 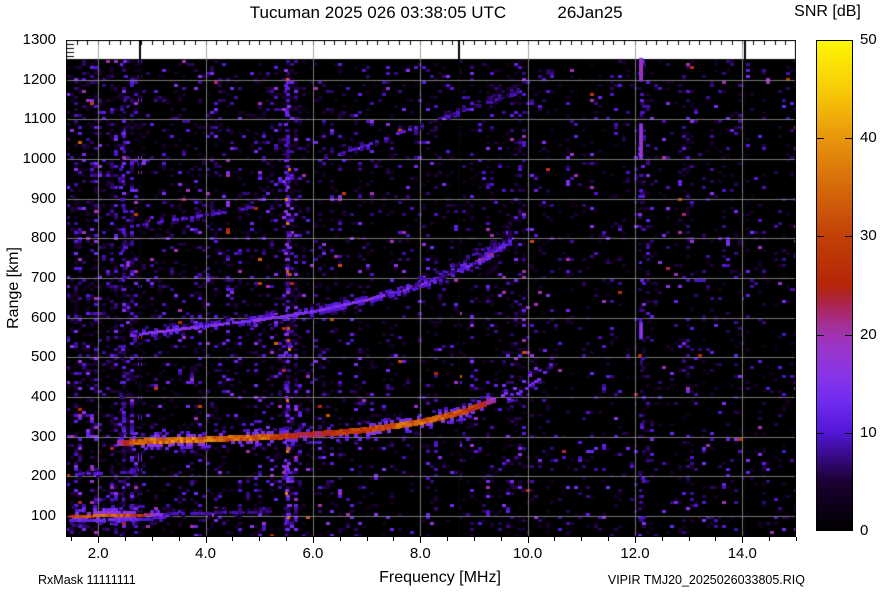 What do you see at coordinates (43, 436) in the screenshot?
I see `y-tick-label: 300` at bounding box center [43, 436].